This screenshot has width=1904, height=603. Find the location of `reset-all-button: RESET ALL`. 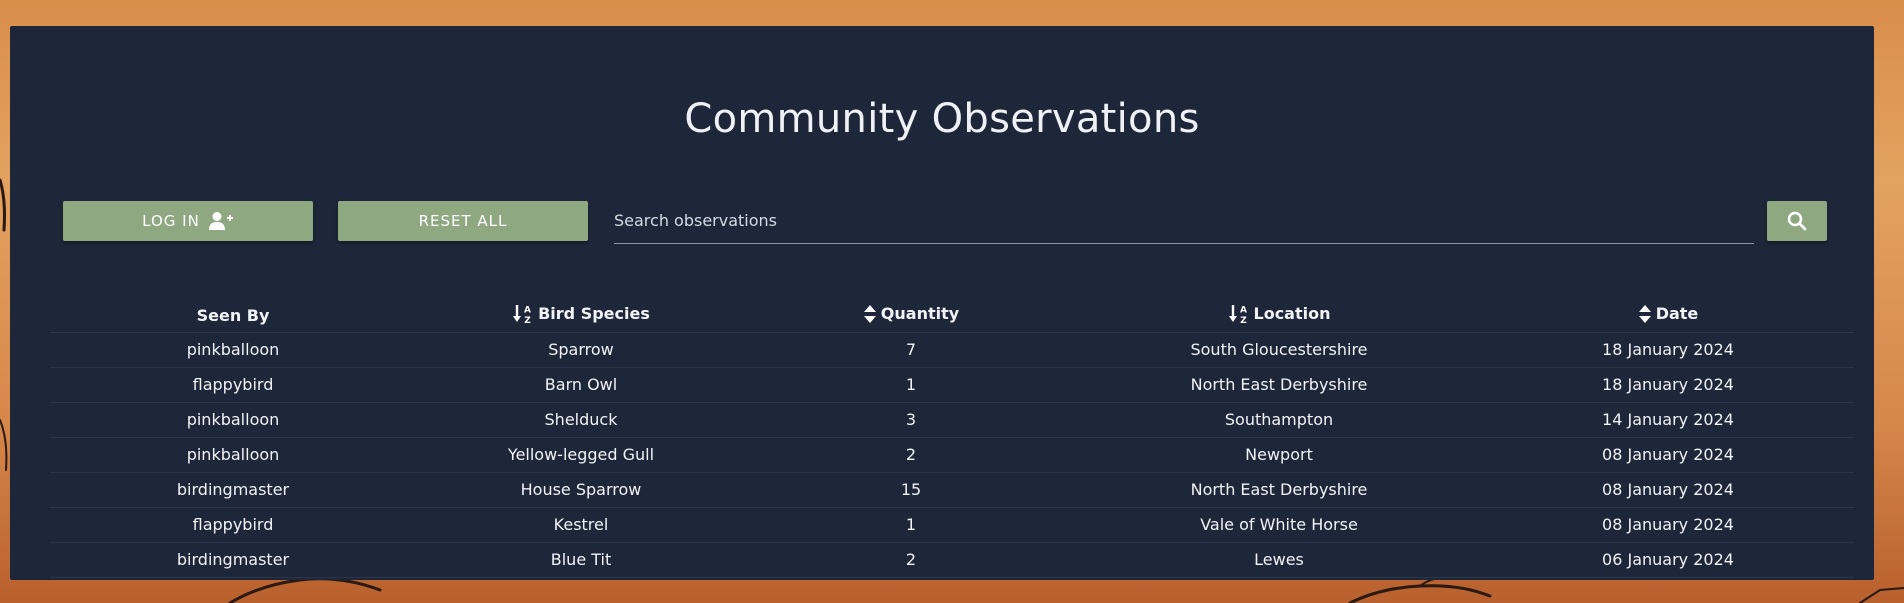

reset-all-button: RESET ALL is located at coordinates (463, 221).